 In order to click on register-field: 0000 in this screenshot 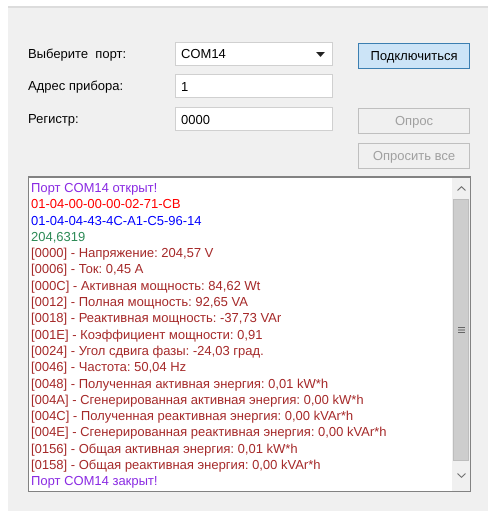, I will do `click(254, 119)`.